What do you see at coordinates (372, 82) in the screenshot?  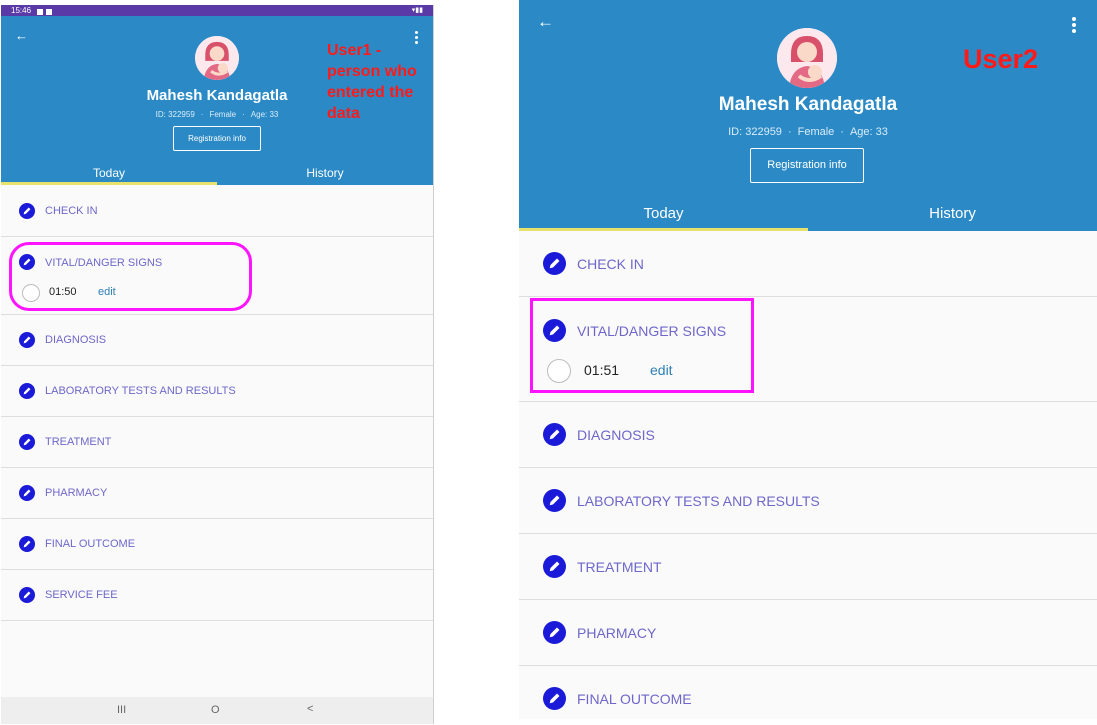 I see `user1-annotation: User1 - person who entered the data` at bounding box center [372, 82].